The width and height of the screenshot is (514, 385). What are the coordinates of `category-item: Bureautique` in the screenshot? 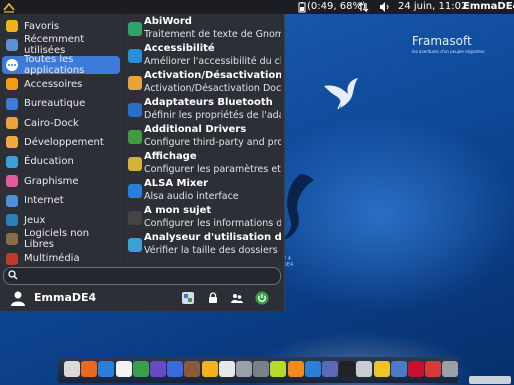 It's located at (61, 104).